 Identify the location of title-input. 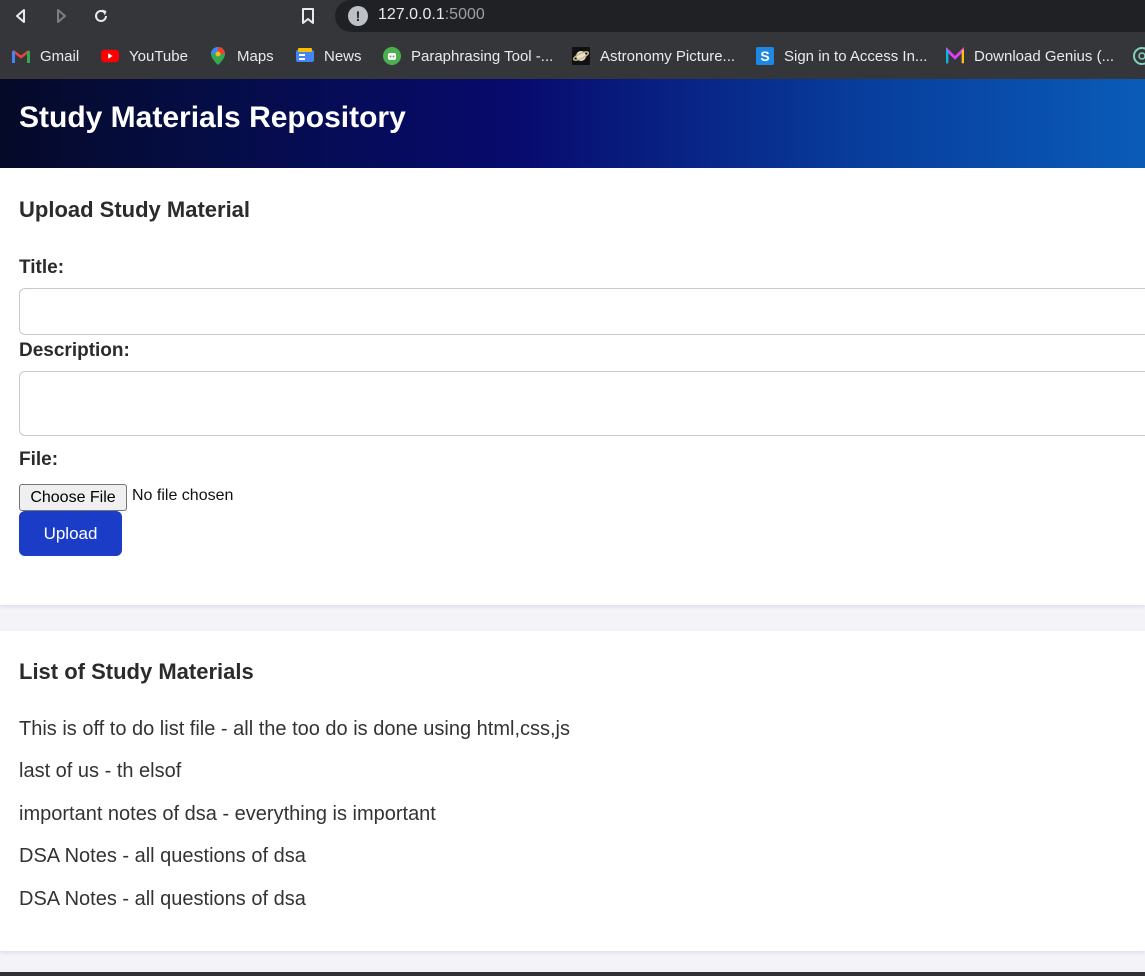
(582, 311).